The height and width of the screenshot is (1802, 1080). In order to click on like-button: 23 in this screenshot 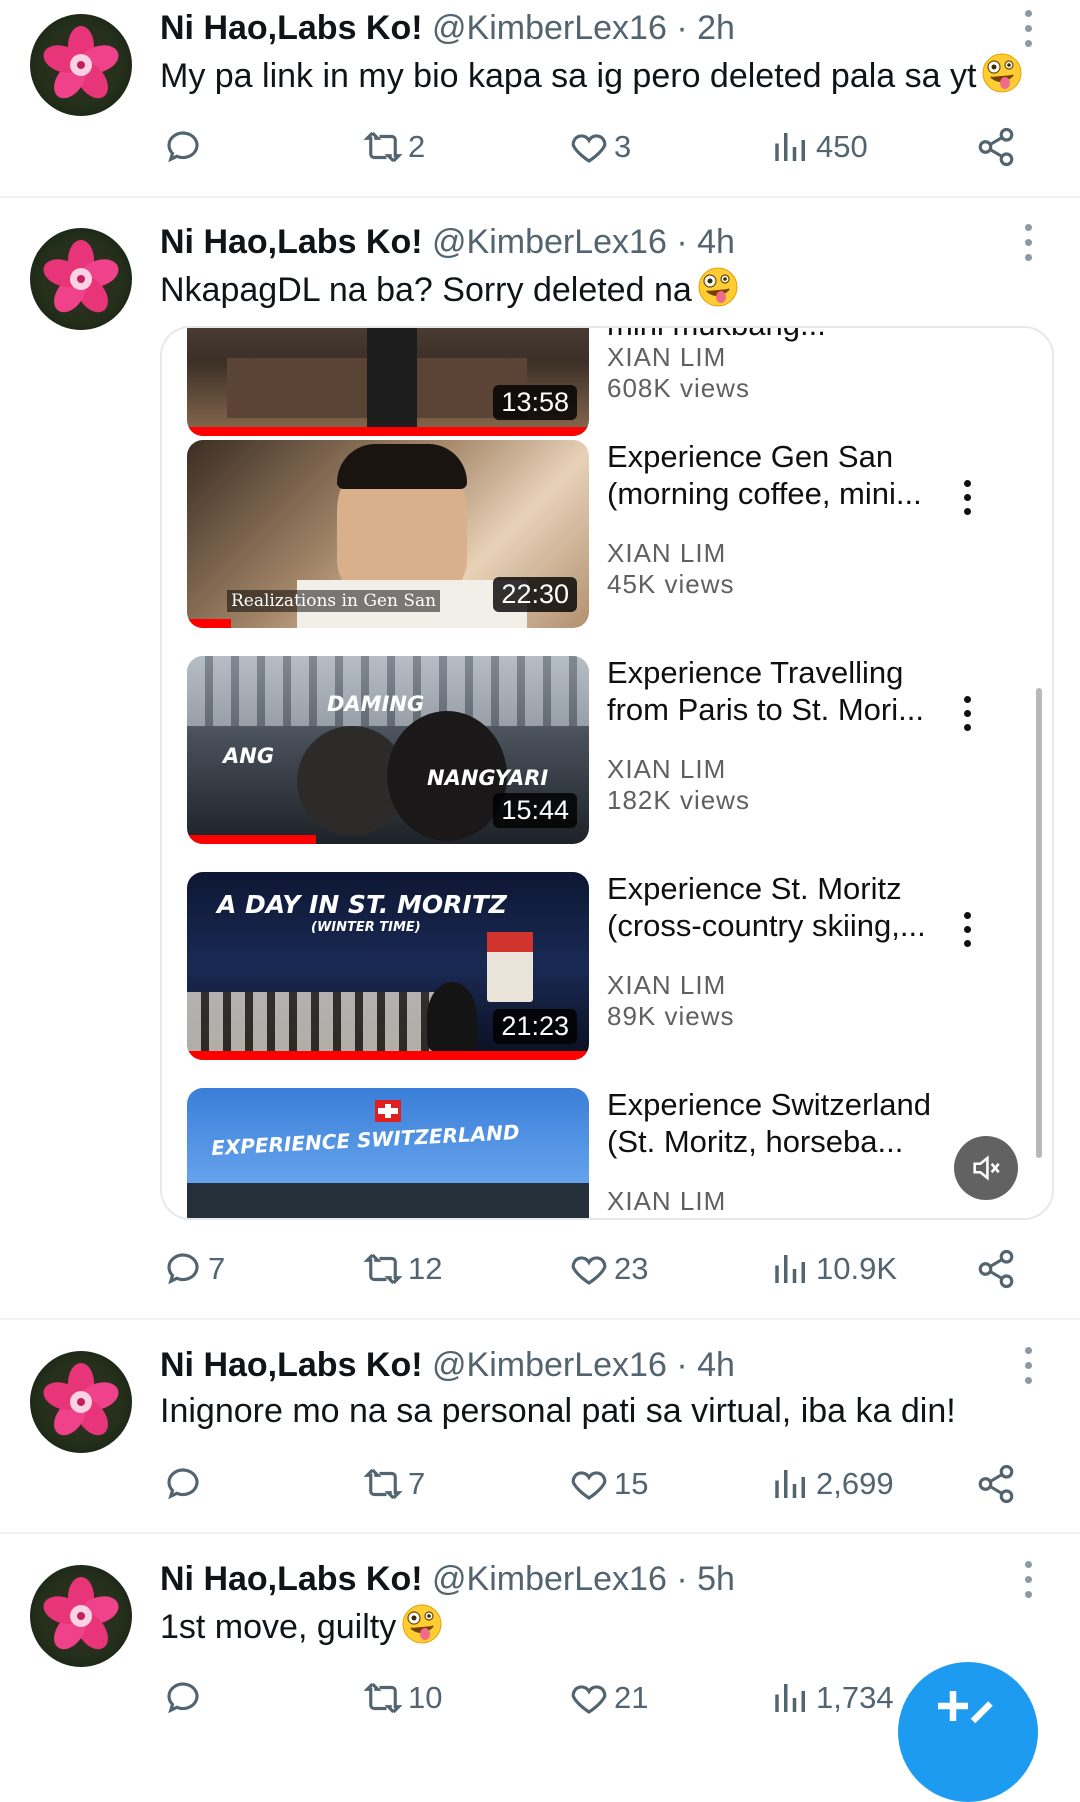, I will do `click(608, 1269)`.